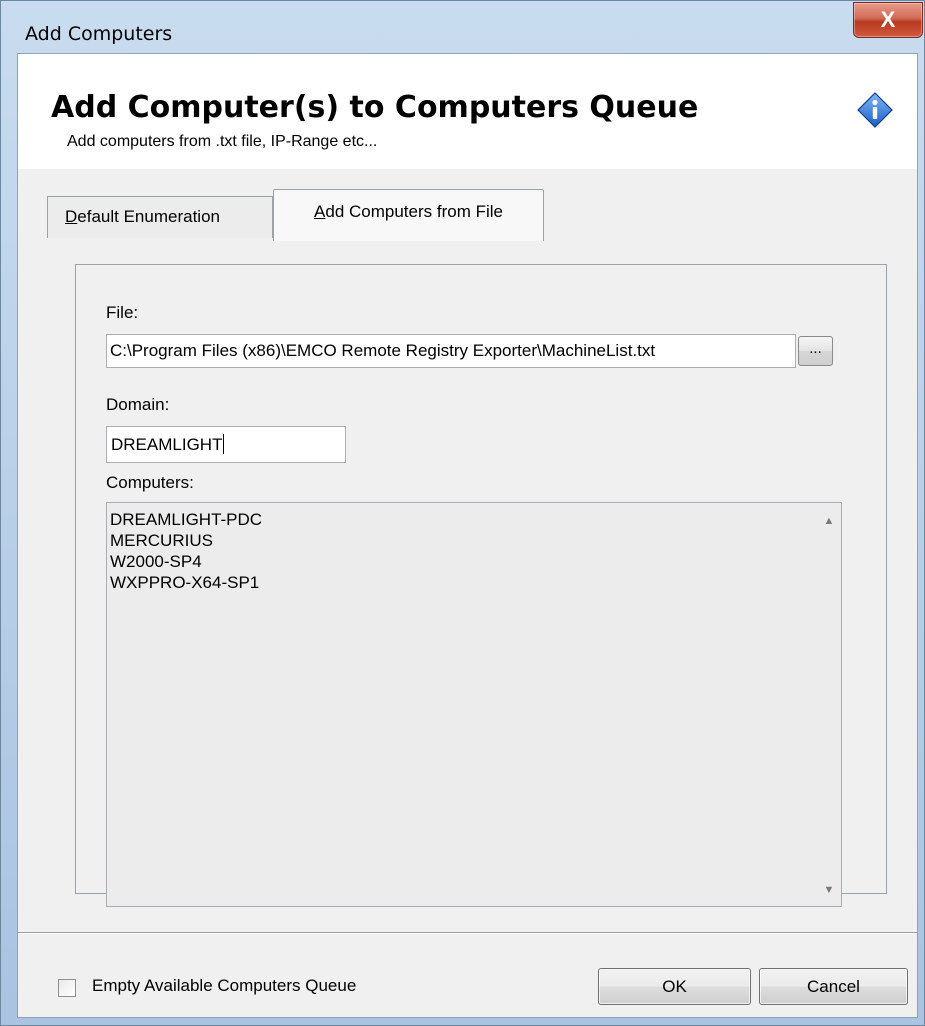 This screenshot has height=1026, width=925. Describe the element at coordinates (156, 561) in the screenshot. I see `list-item: W2000-SP4` at that location.